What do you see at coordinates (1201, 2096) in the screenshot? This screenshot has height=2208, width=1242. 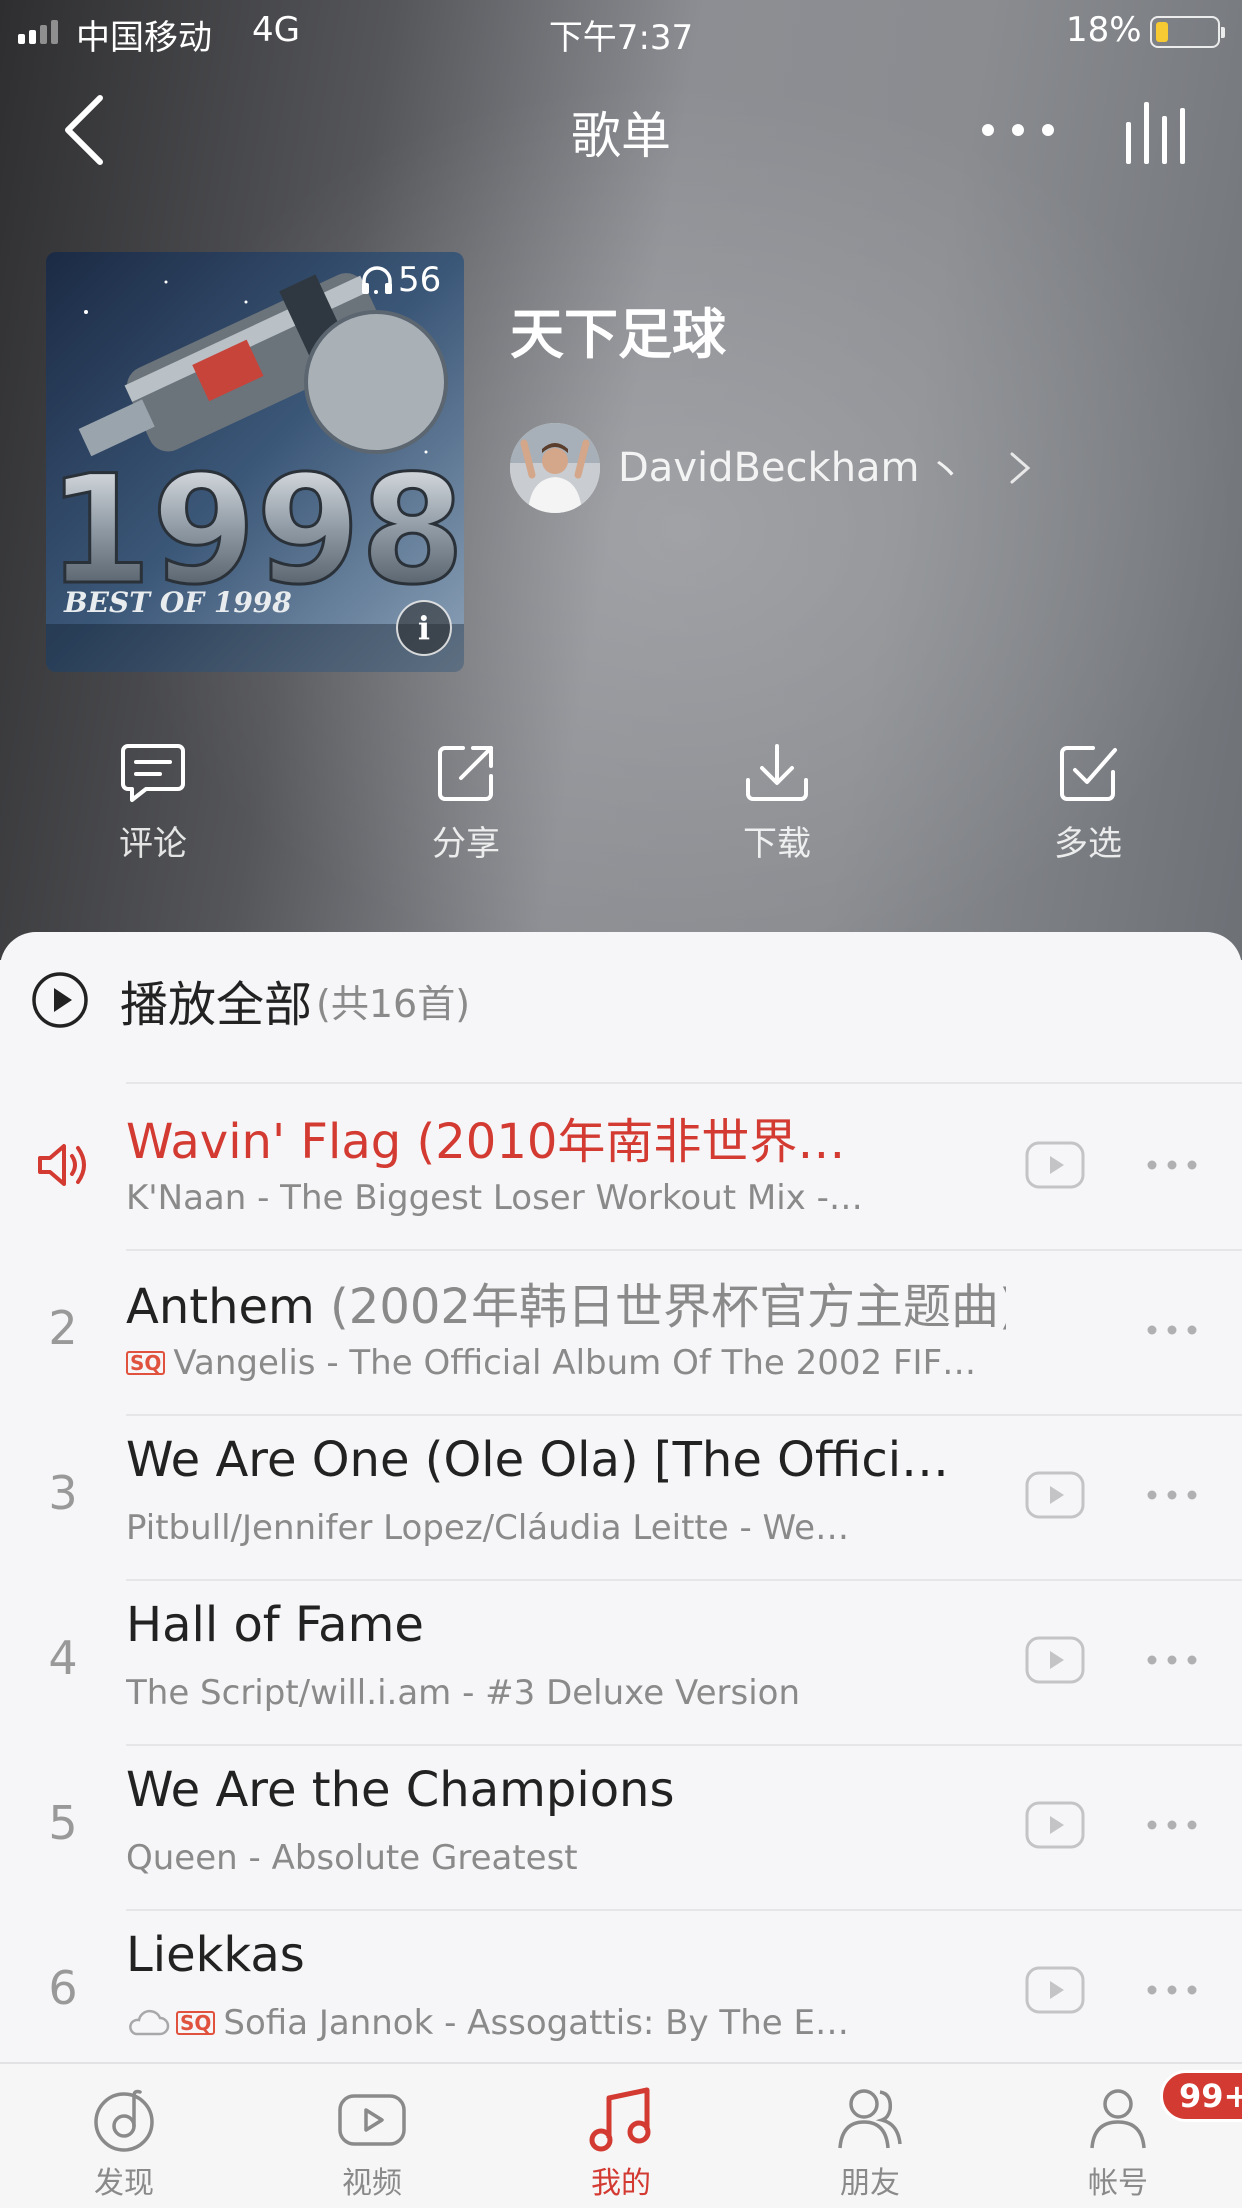 I see `notification-badge: 99+` at bounding box center [1201, 2096].